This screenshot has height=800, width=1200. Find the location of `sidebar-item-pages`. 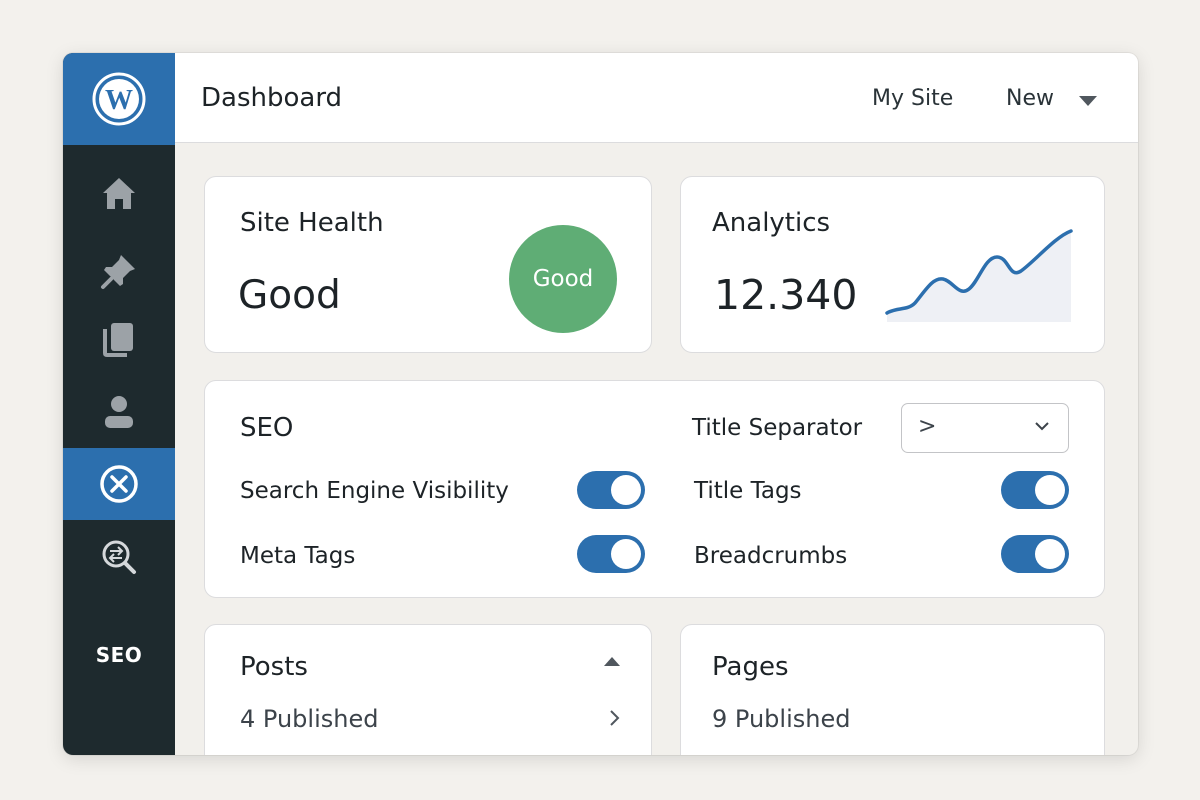

sidebar-item-pages is located at coordinates (119, 339).